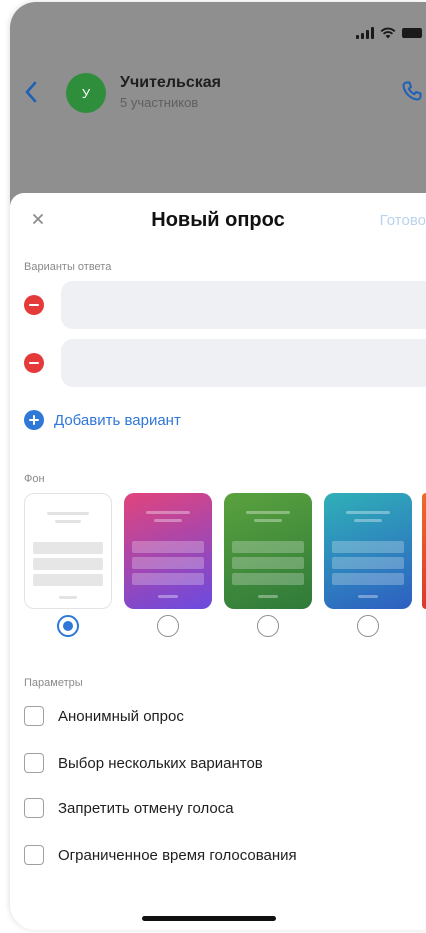  What do you see at coordinates (121, 716) in the screenshot?
I see `param-label: Анонимный опрос` at bounding box center [121, 716].